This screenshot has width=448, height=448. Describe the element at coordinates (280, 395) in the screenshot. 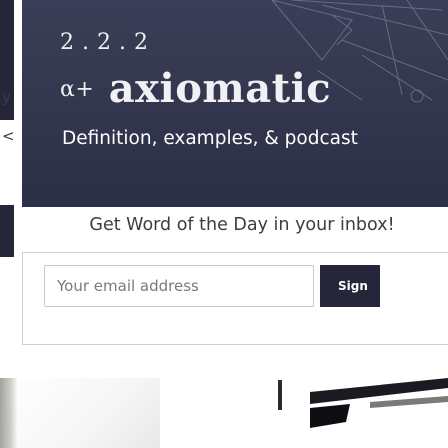

I see `thumbnail-divider` at that location.